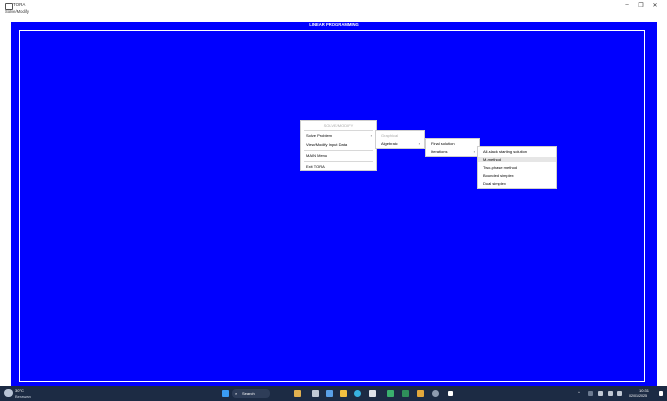 The width and height of the screenshot is (667, 401). I want to click on menu-item-all-slack: All-slack starting solution, so click(517, 151).